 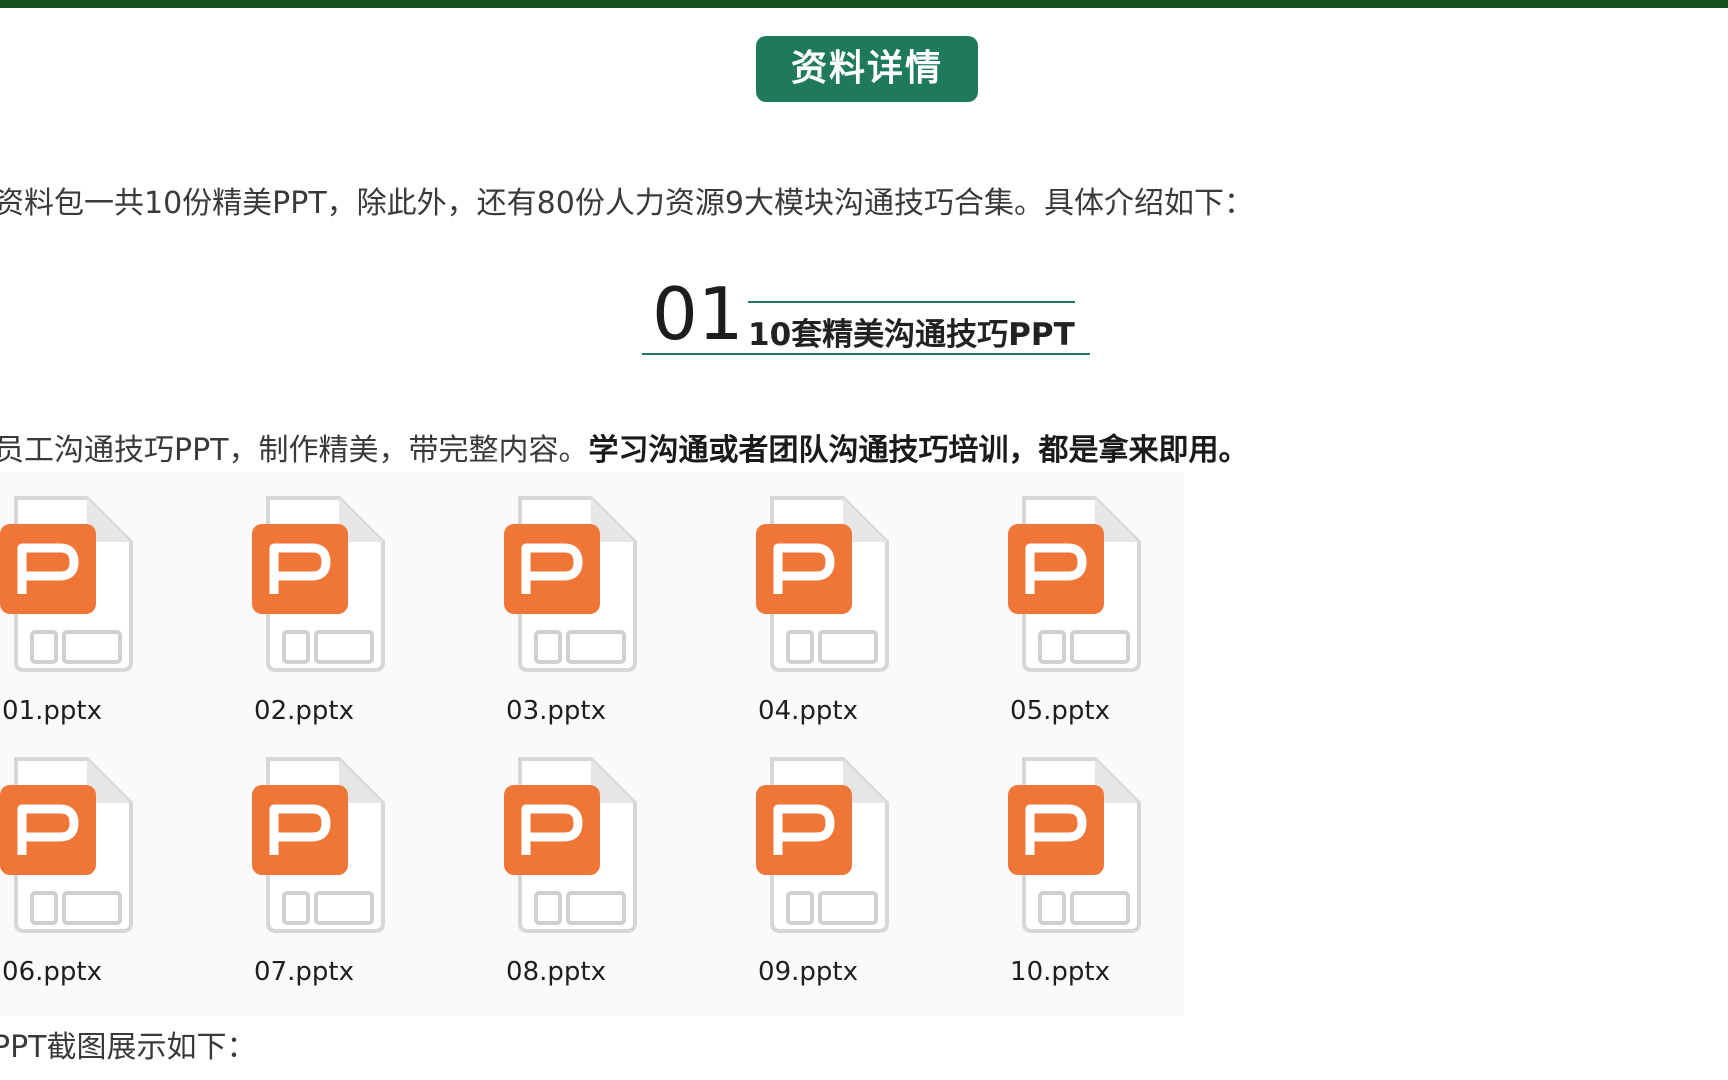 I want to click on file-name: 10.pptx, so click(x=1060, y=972).